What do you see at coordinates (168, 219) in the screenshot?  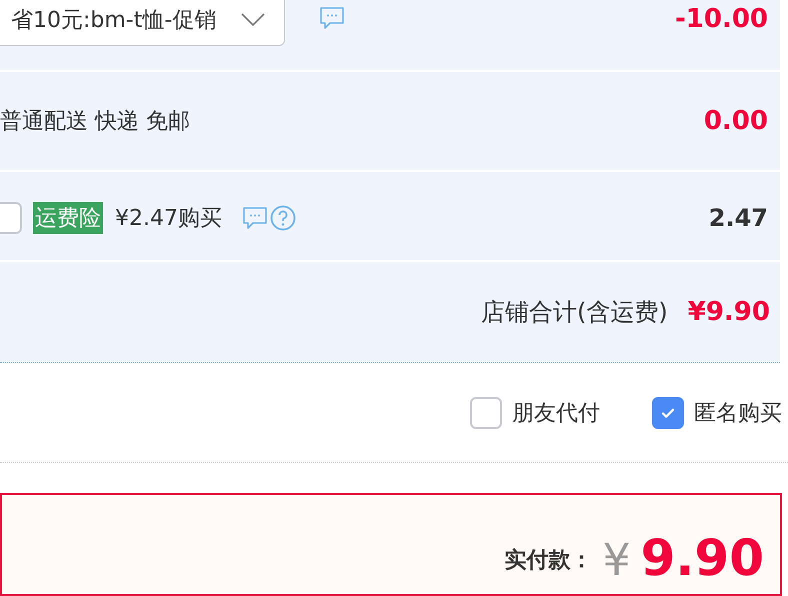 I see `insurance-price: ¥2.47购买` at bounding box center [168, 219].